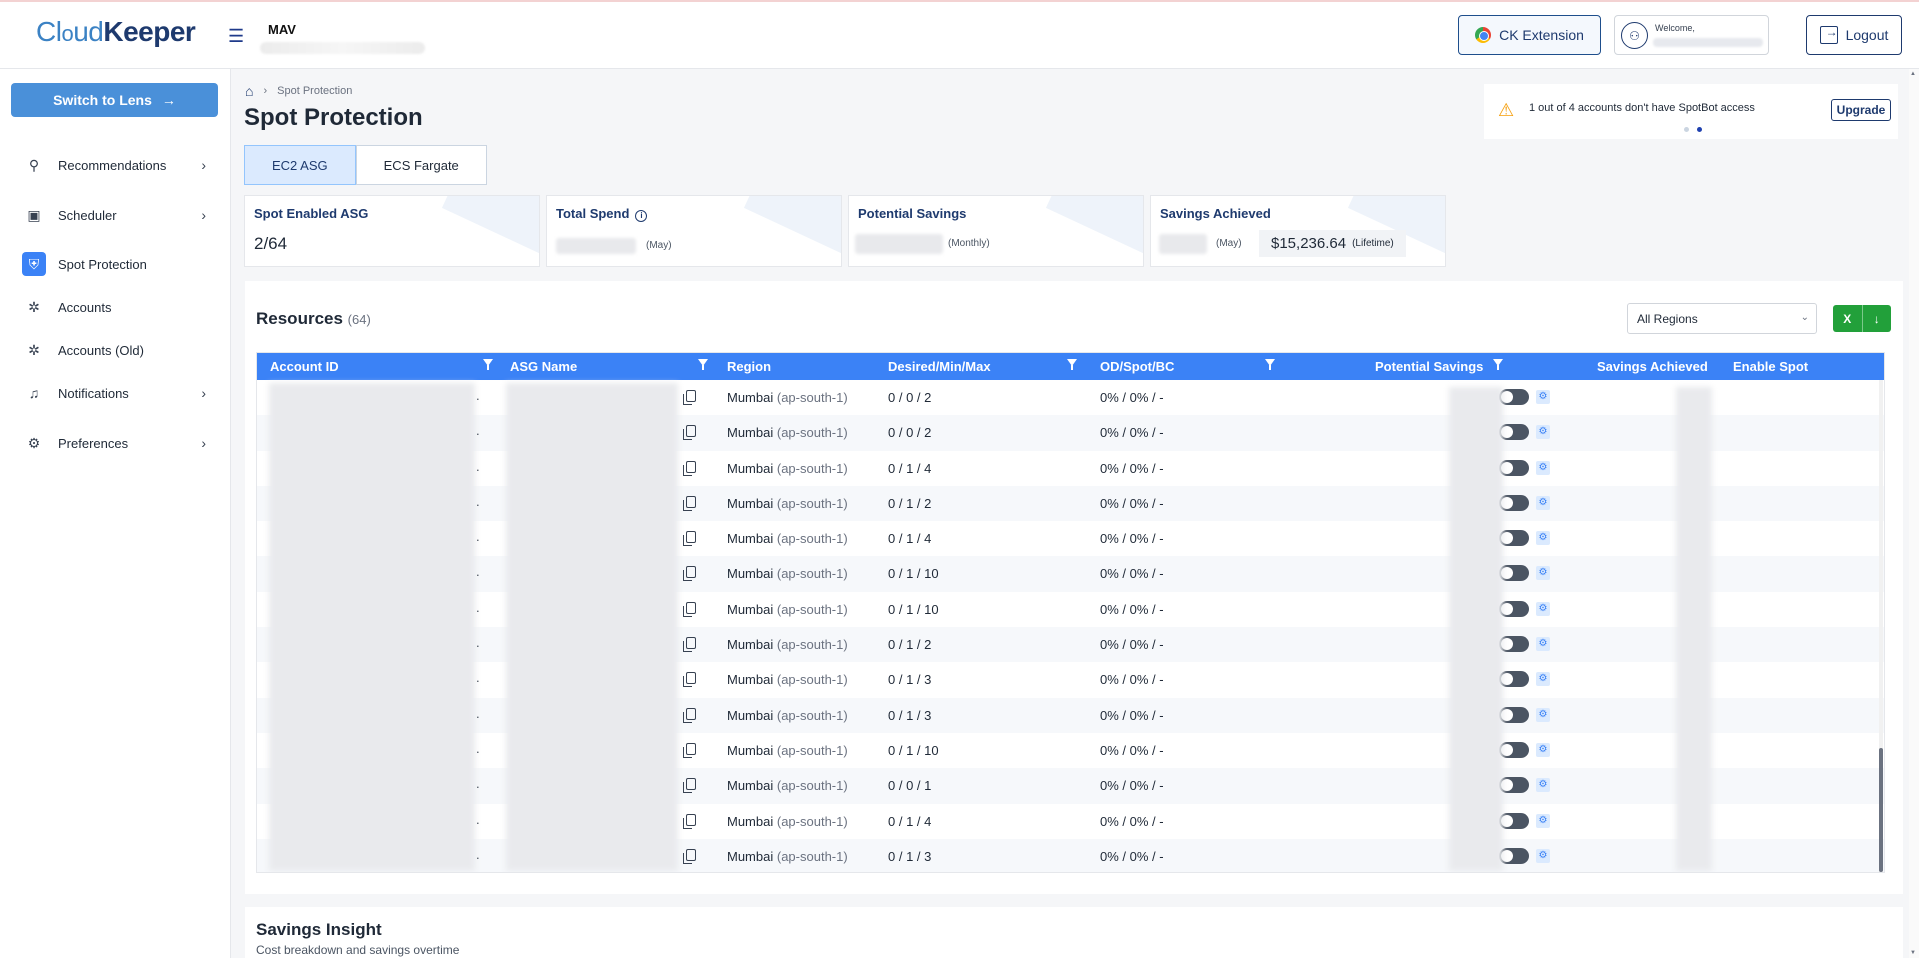 This screenshot has height=958, width=1919. What do you see at coordinates (421, 165) in the screenshot?
I see `tab-ecs-fargate: ECS Fargate` at bounding box center [421, 165].